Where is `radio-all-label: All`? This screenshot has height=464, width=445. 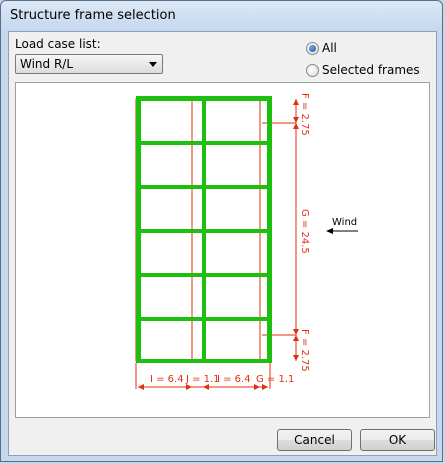
radio-all-label: All is located at coordinates (329, 48).